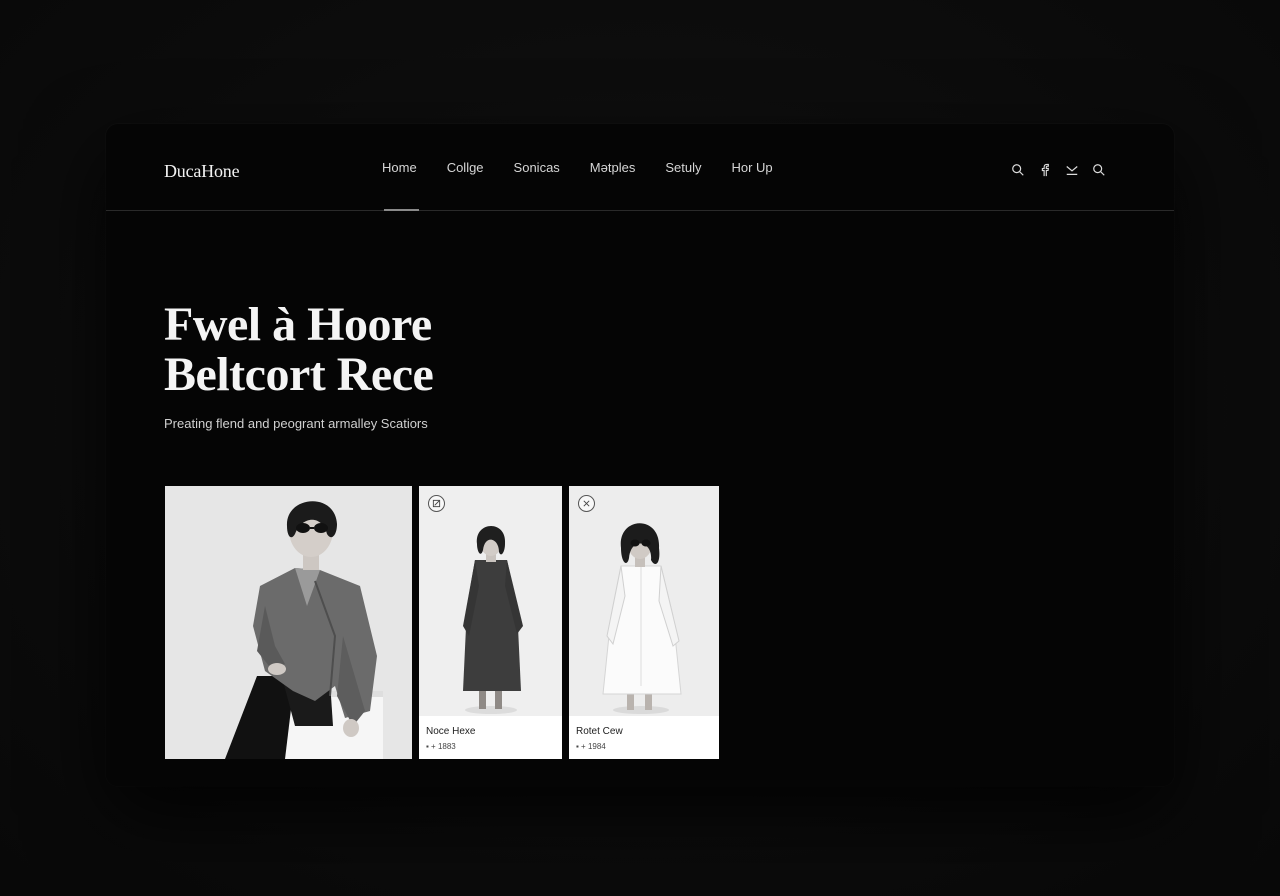  Describe the element at coordinates (298, 324) in the screenshot. I see `hero-title-line-1: Fwel à Hoore` at that location.